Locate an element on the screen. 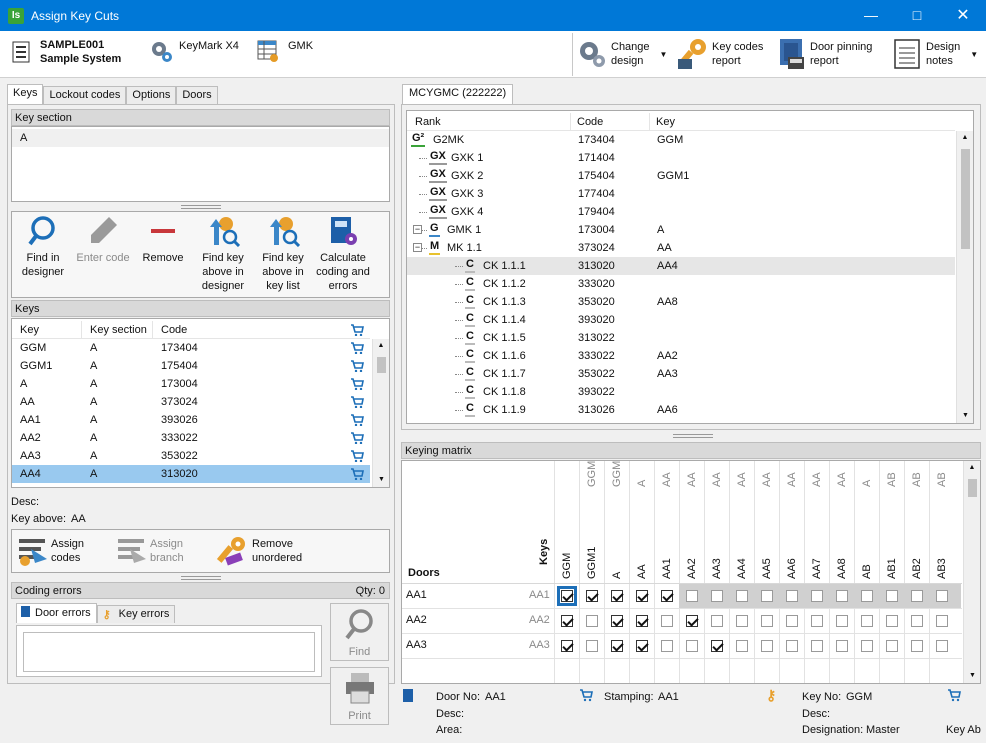 The height and width of the screenshot is (743, 986). tab-key-errors: ⚷ Key errors is located at coordinates (136, 614).